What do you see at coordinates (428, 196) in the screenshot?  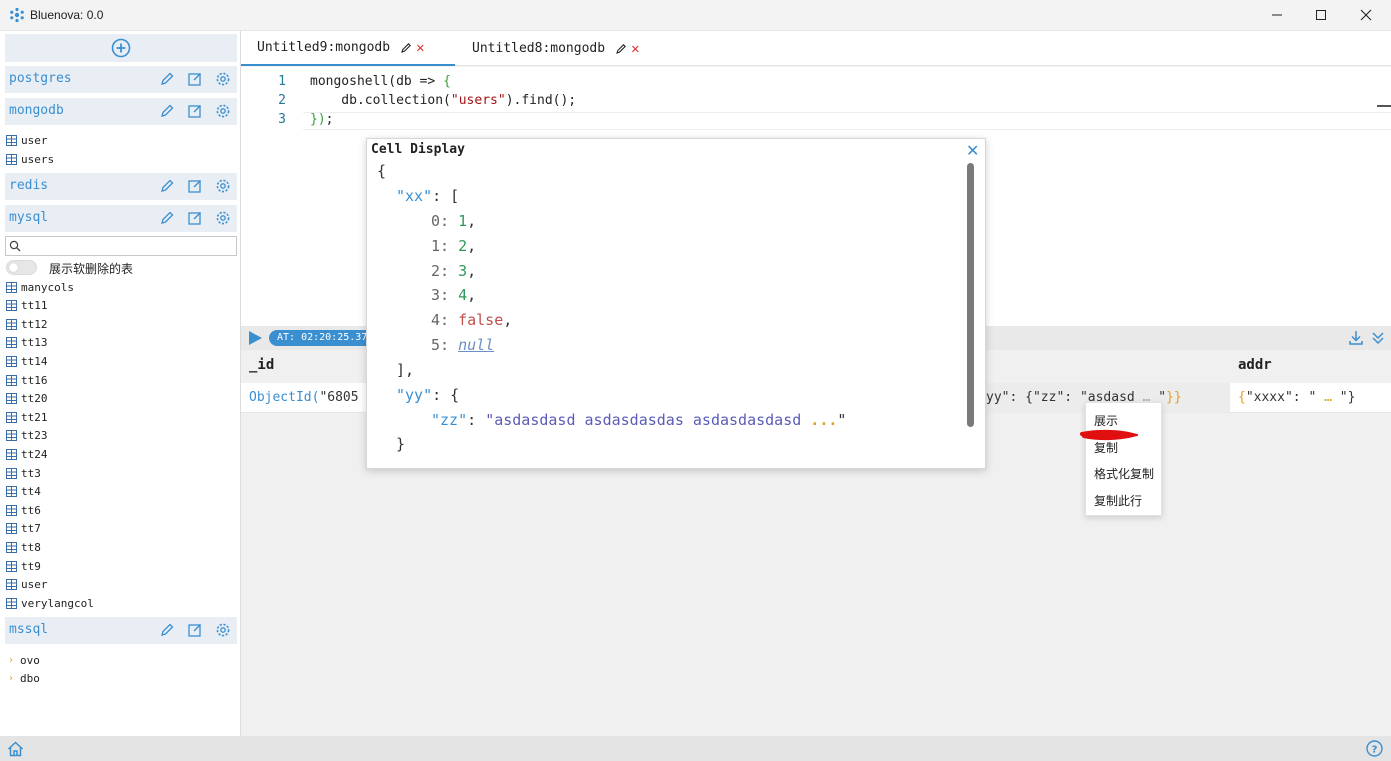 I see `json-line: "xx": [` at bounding box center [428, 196].